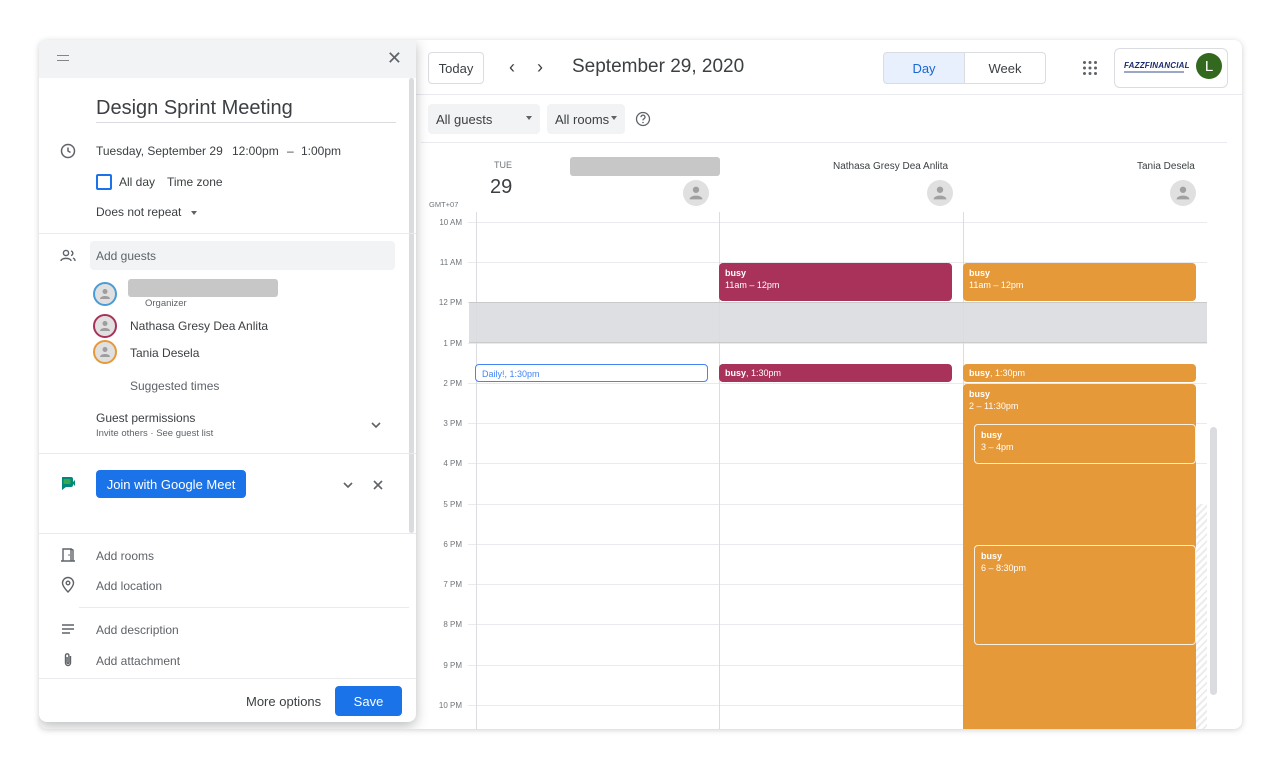 The width and height of the screenshot is (1281, 768). I want to click on all-day-checkbox, so click(104, 182).